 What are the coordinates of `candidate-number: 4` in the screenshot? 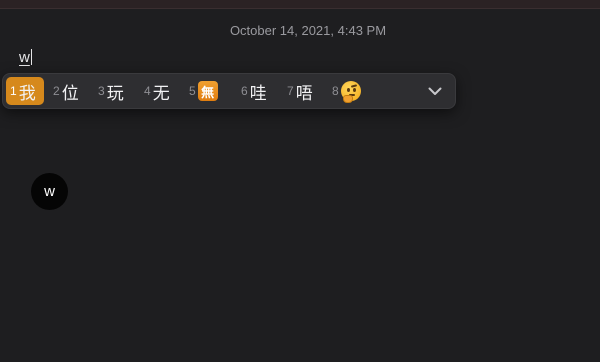 It's located at (147, 91).